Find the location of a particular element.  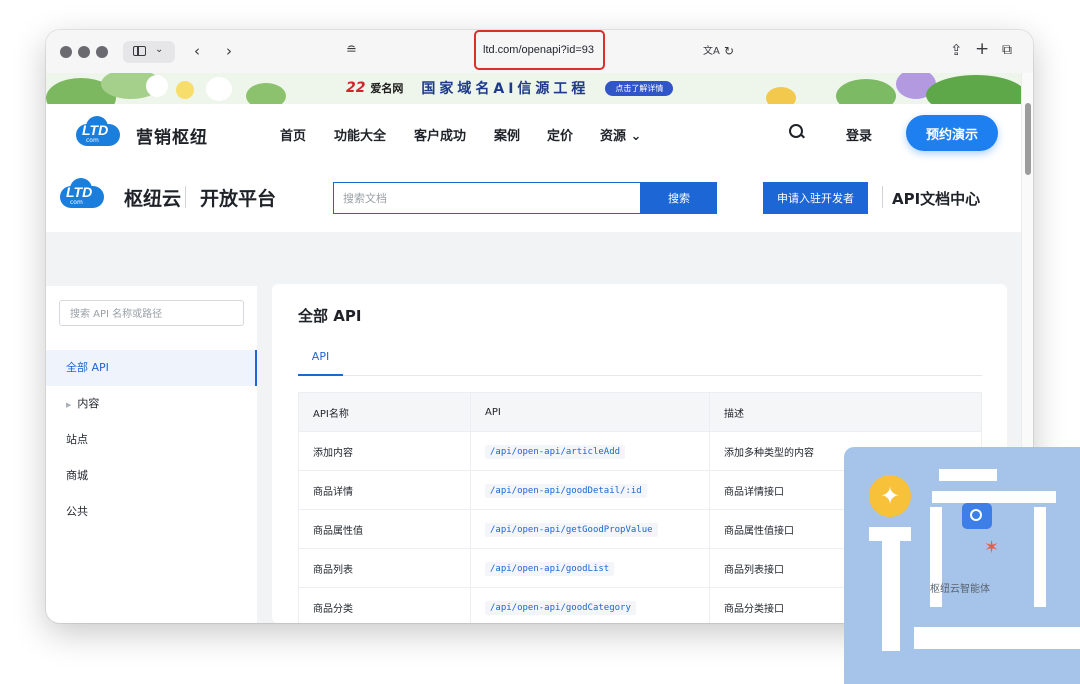

share-icon: ⇪ is located at coordinates (956, 50).